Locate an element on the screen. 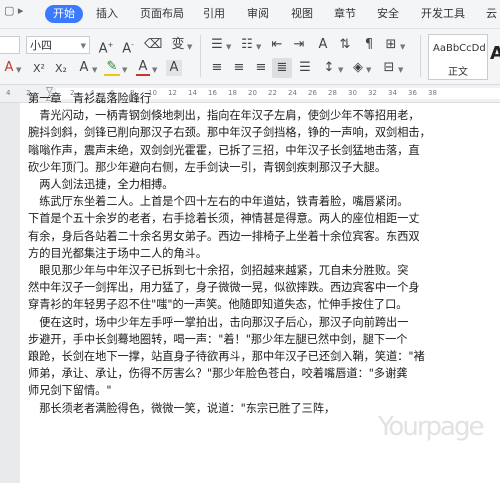 The image size is (500, 483). text-line: 两人剑法迅捷，全力相搏。 is located at coordinates (101, 185).